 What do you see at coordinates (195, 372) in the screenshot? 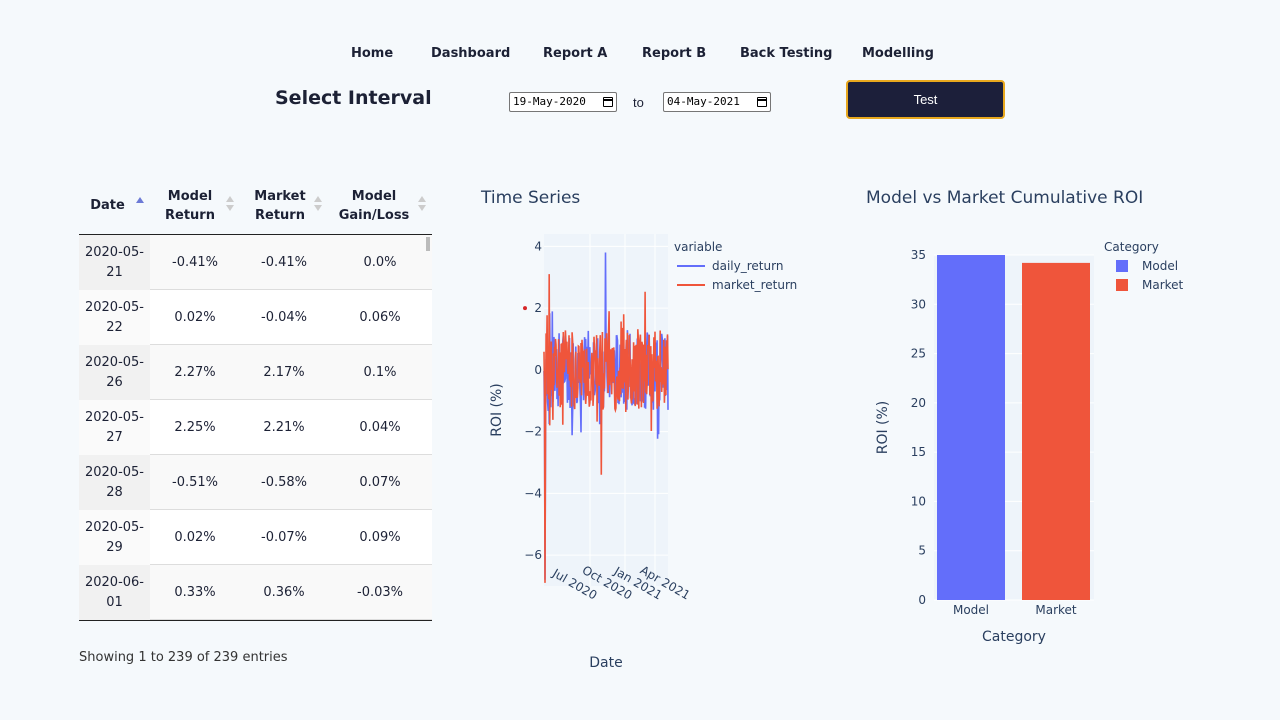
I see `model-return-cell: 2.27%` at bounding box center [195, 372].